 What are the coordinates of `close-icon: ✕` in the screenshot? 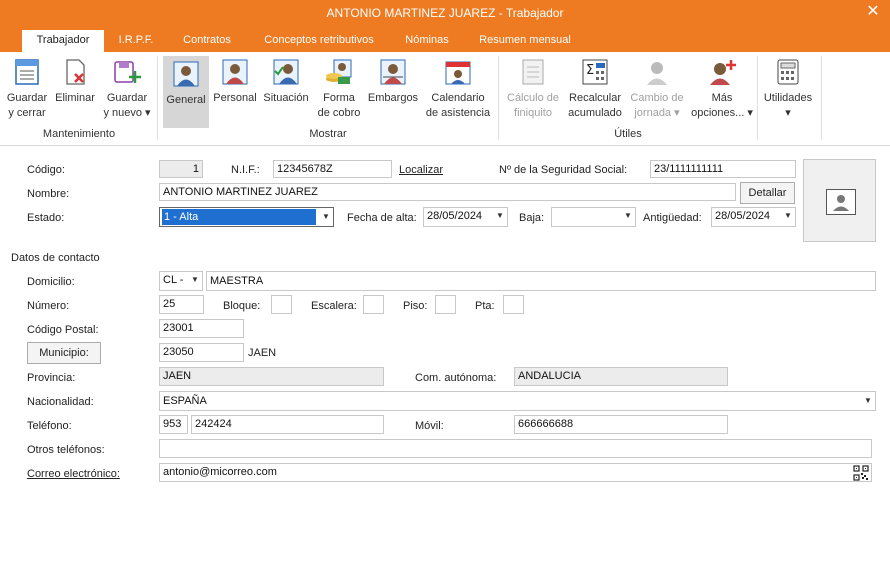 It's located at (873, 12).